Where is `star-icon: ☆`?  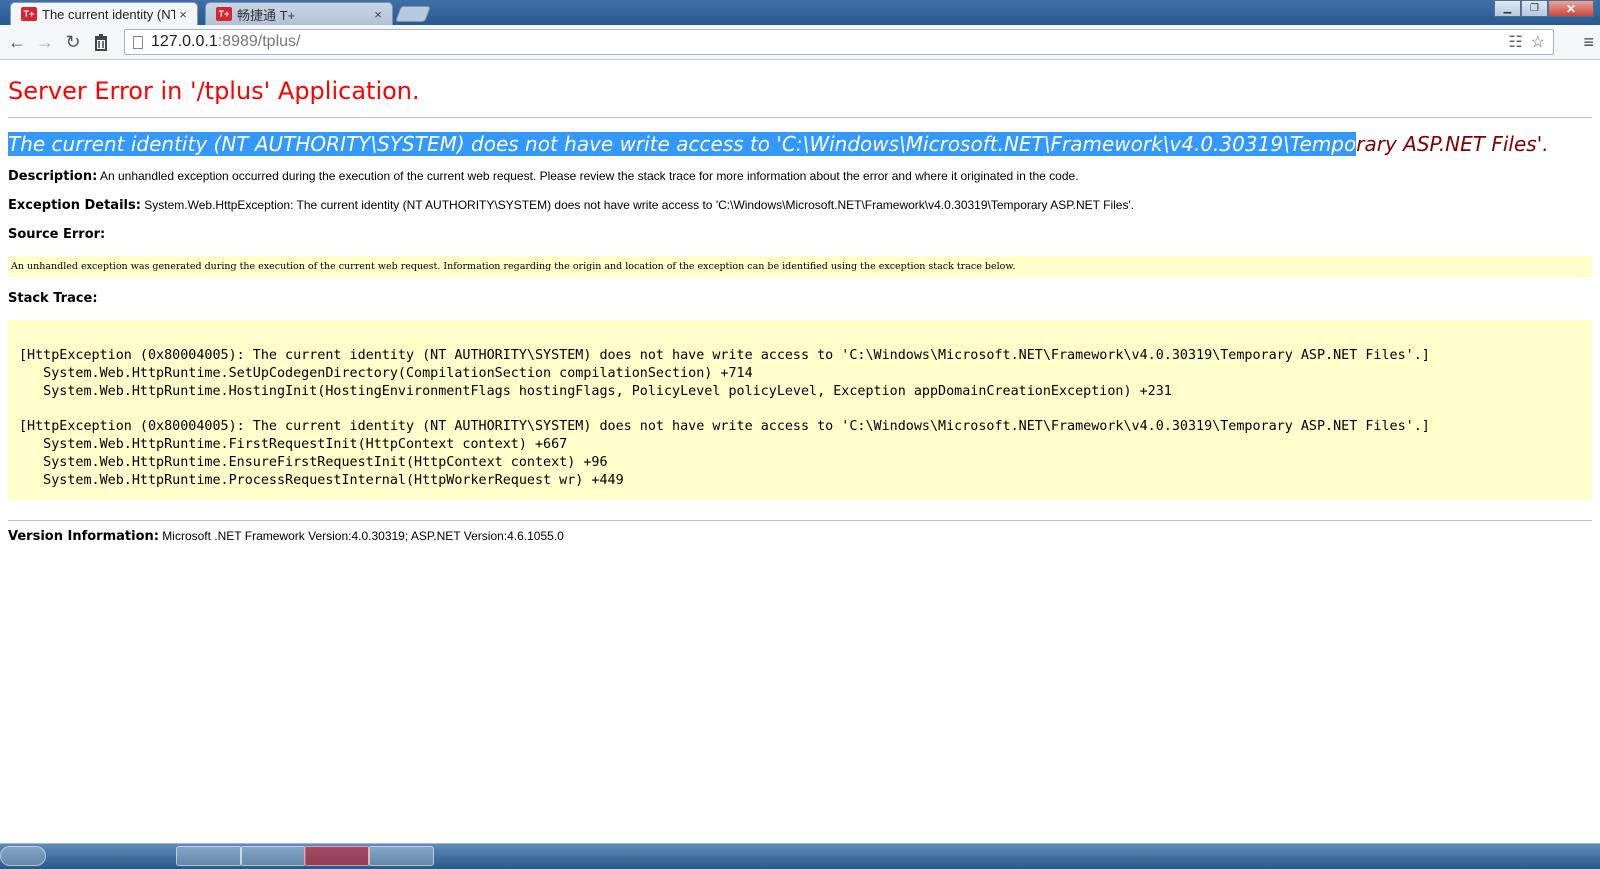 star-icon: ☆ is located at coordinates (1538, 42).